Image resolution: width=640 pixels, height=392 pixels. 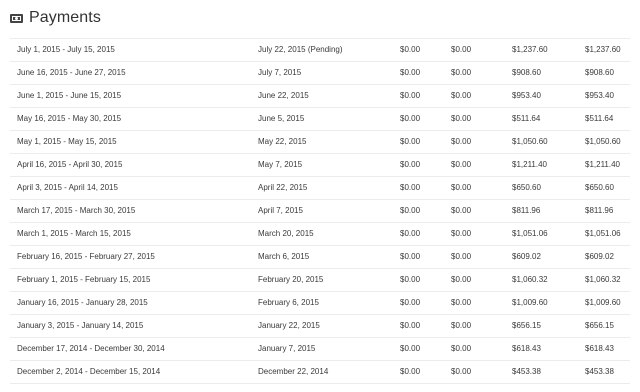 What do you see at coordinates (284, 256) in the screenshot?
I see `pay-date: March 6, 2015` at bounding box center [284, 256].